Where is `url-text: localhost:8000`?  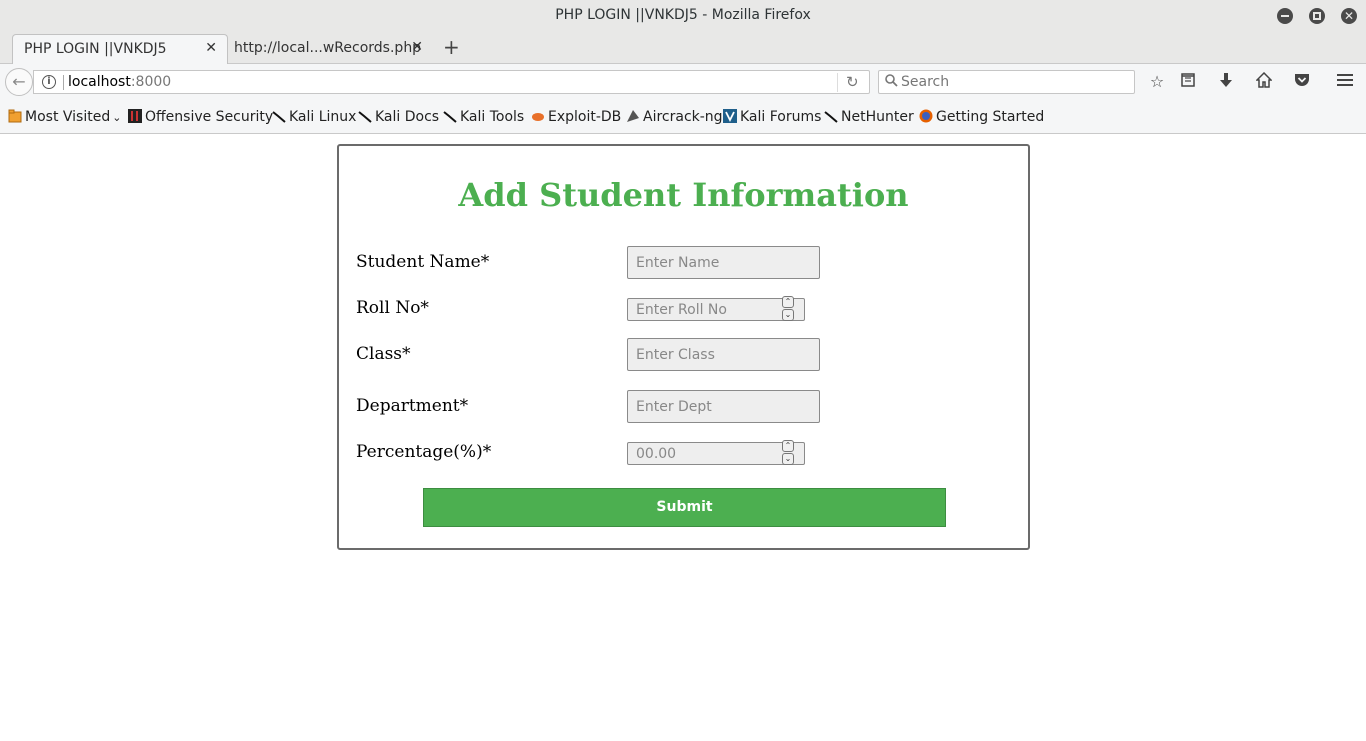
url-text: localhost:8000 is located at coordinates (119, 82).